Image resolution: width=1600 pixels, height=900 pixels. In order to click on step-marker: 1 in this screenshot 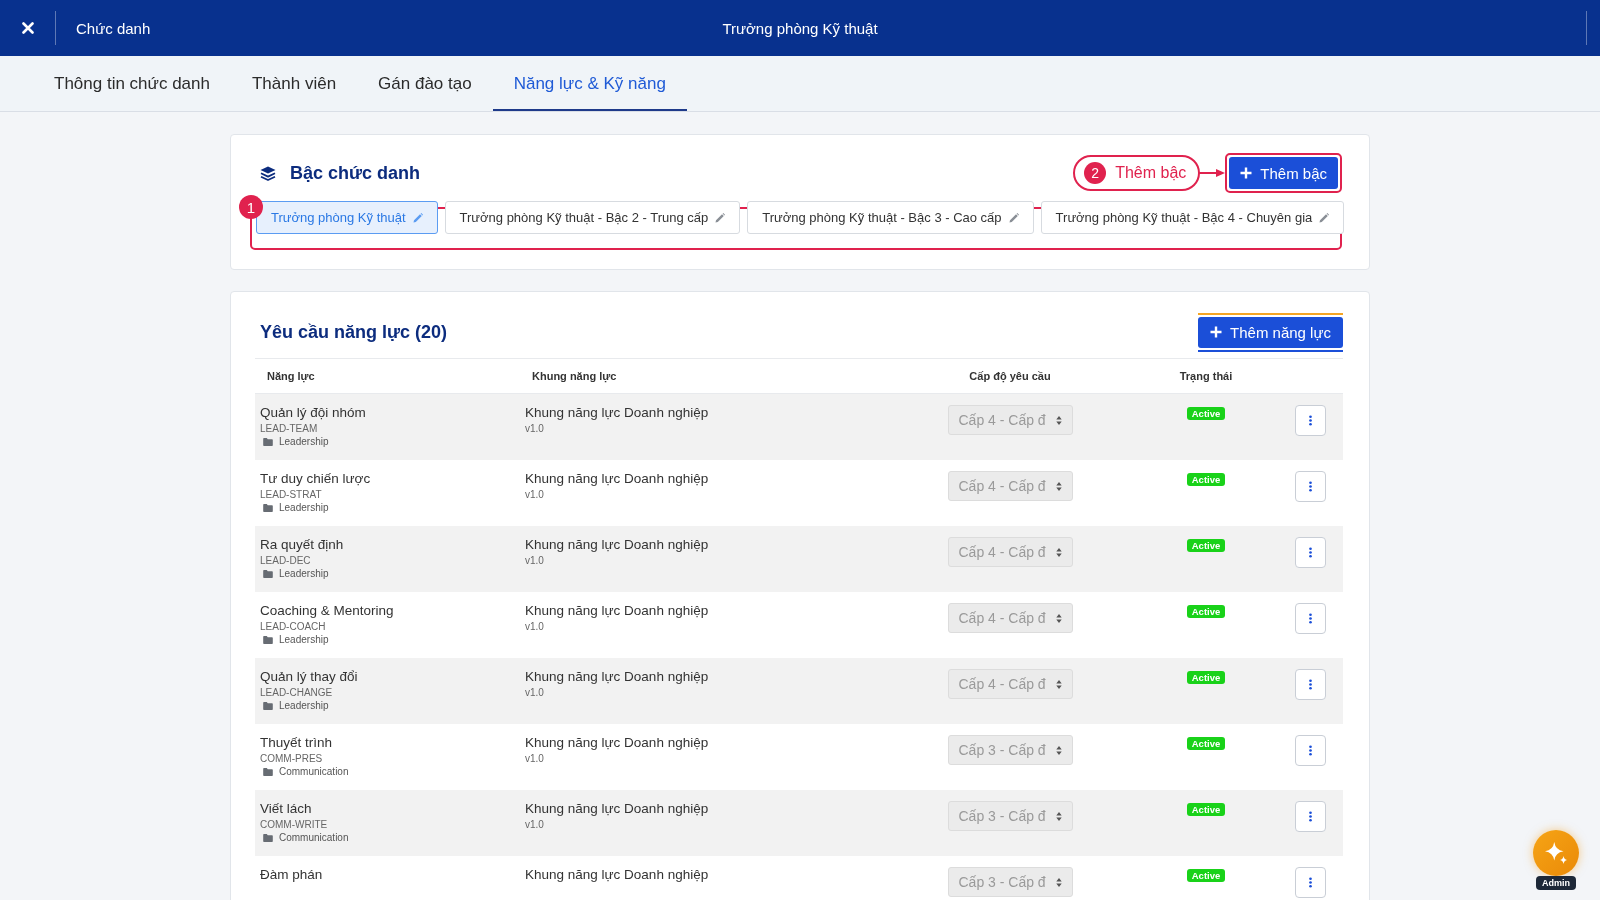, I will do `click(251, 207)`.